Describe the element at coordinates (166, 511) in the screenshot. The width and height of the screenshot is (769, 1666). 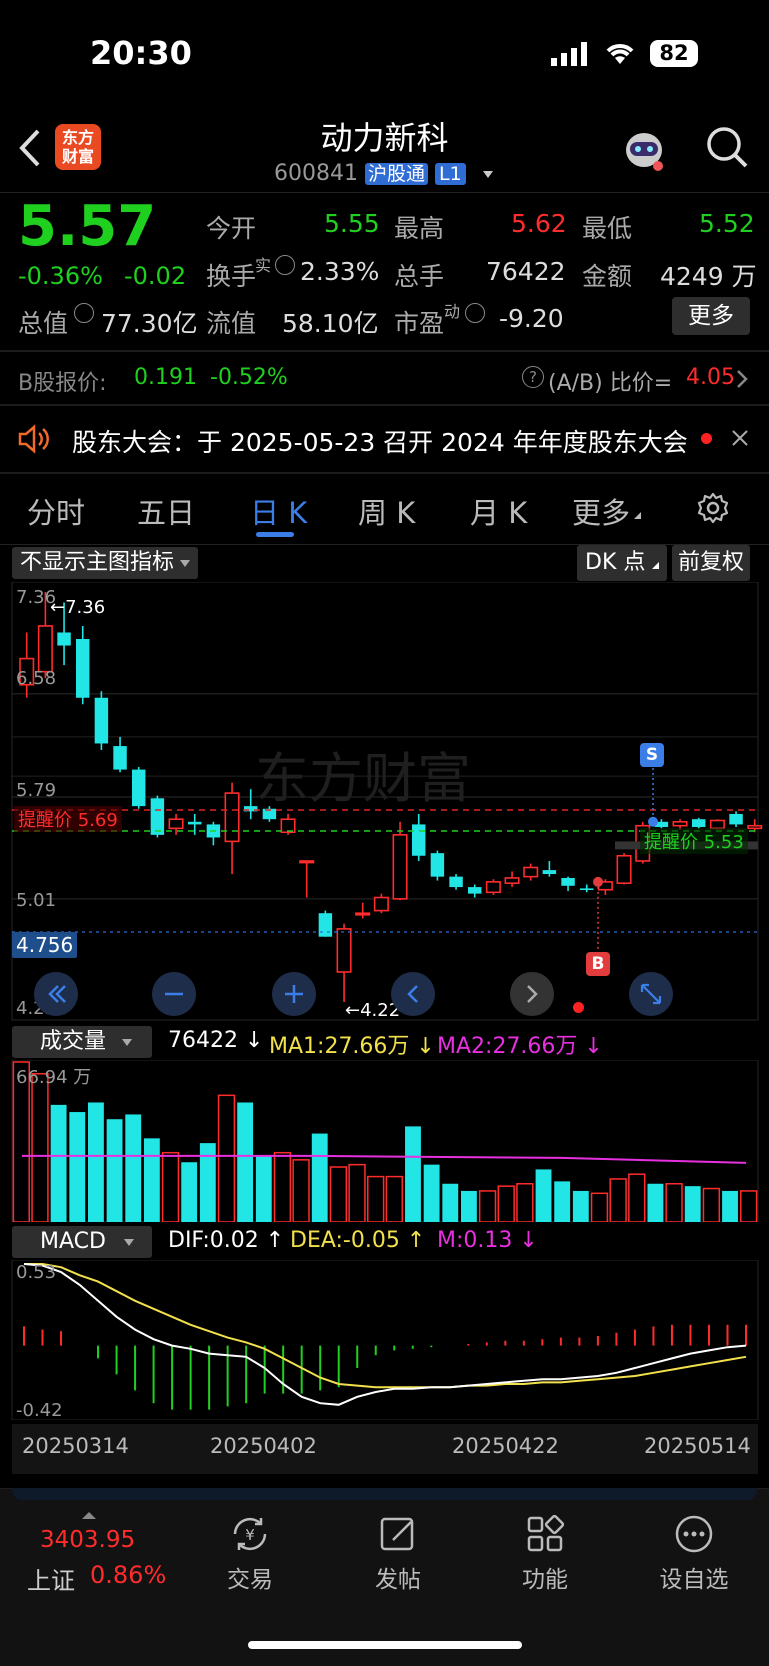
I see `tab-five-day: 五日` at that location.